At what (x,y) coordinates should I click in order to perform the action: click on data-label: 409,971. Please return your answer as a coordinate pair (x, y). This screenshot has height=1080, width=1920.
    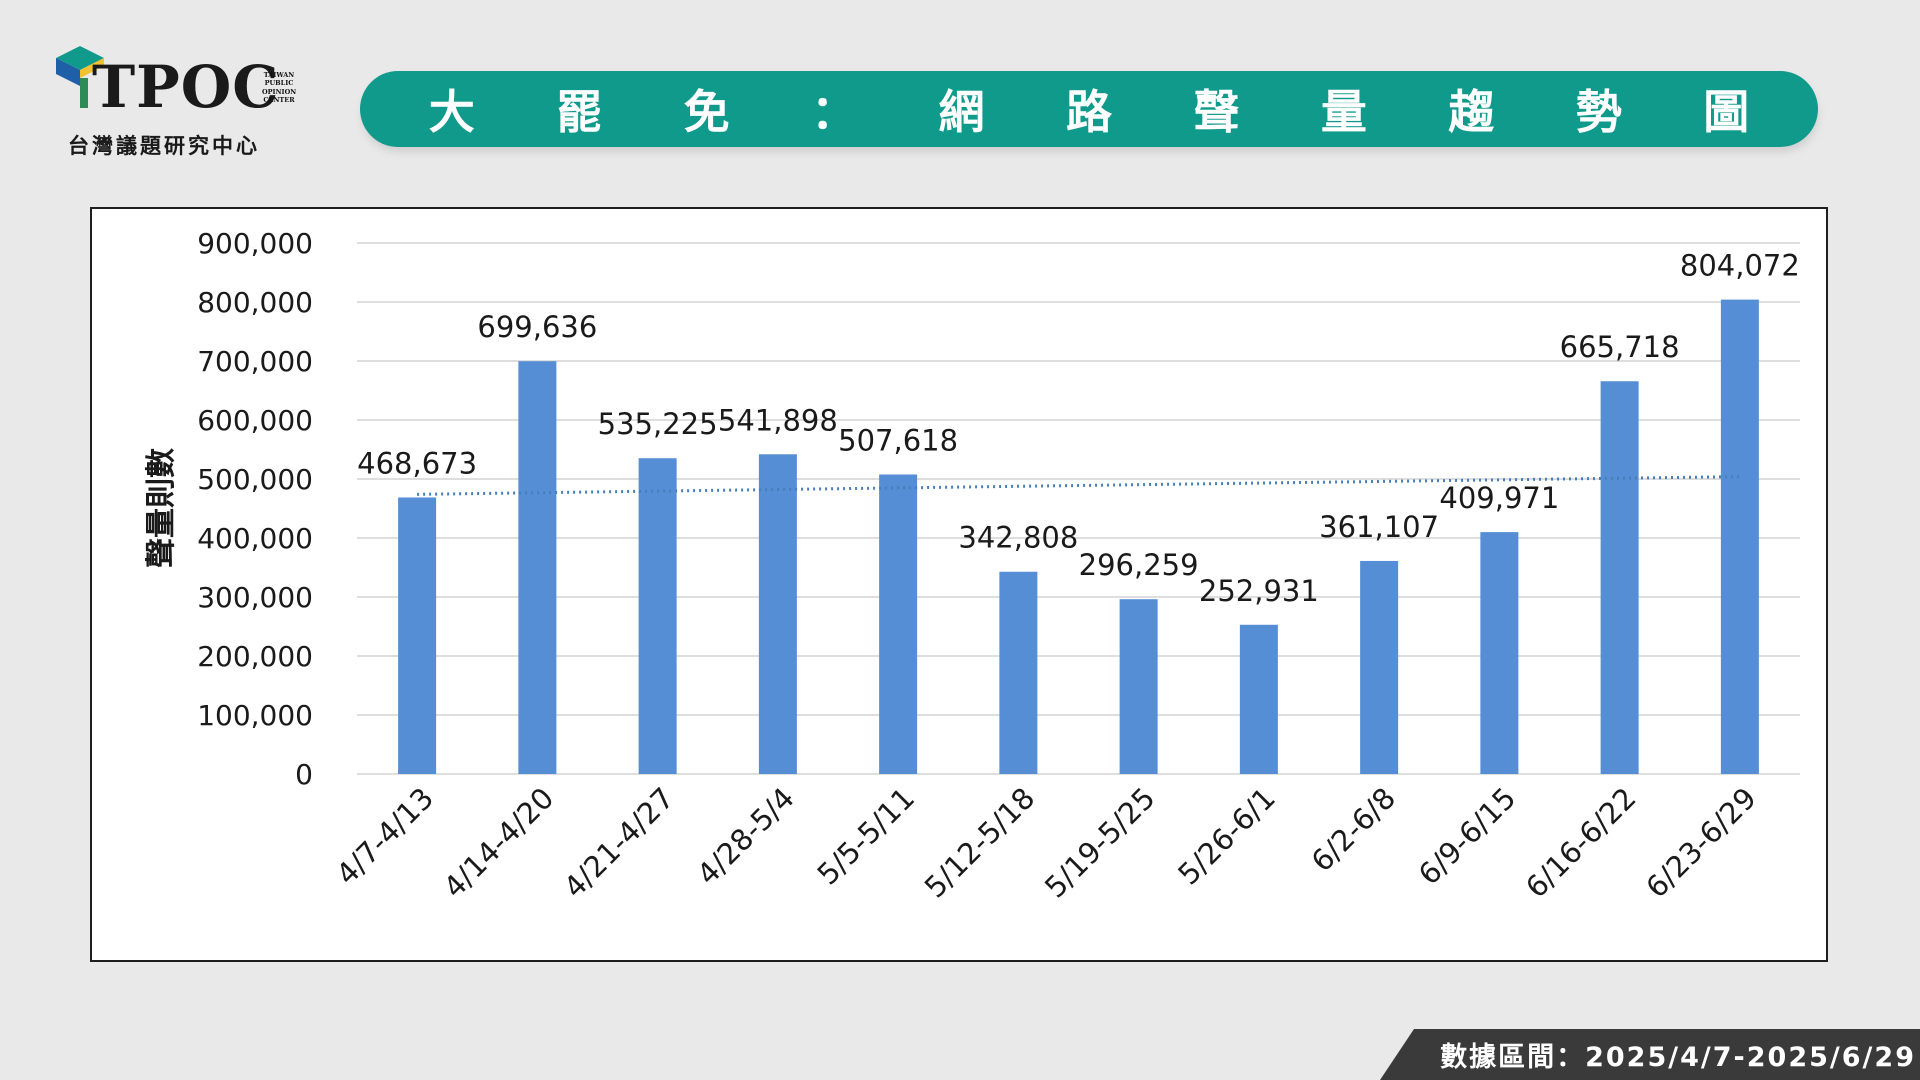
    Looking at the image, I should click on (1499, 498).